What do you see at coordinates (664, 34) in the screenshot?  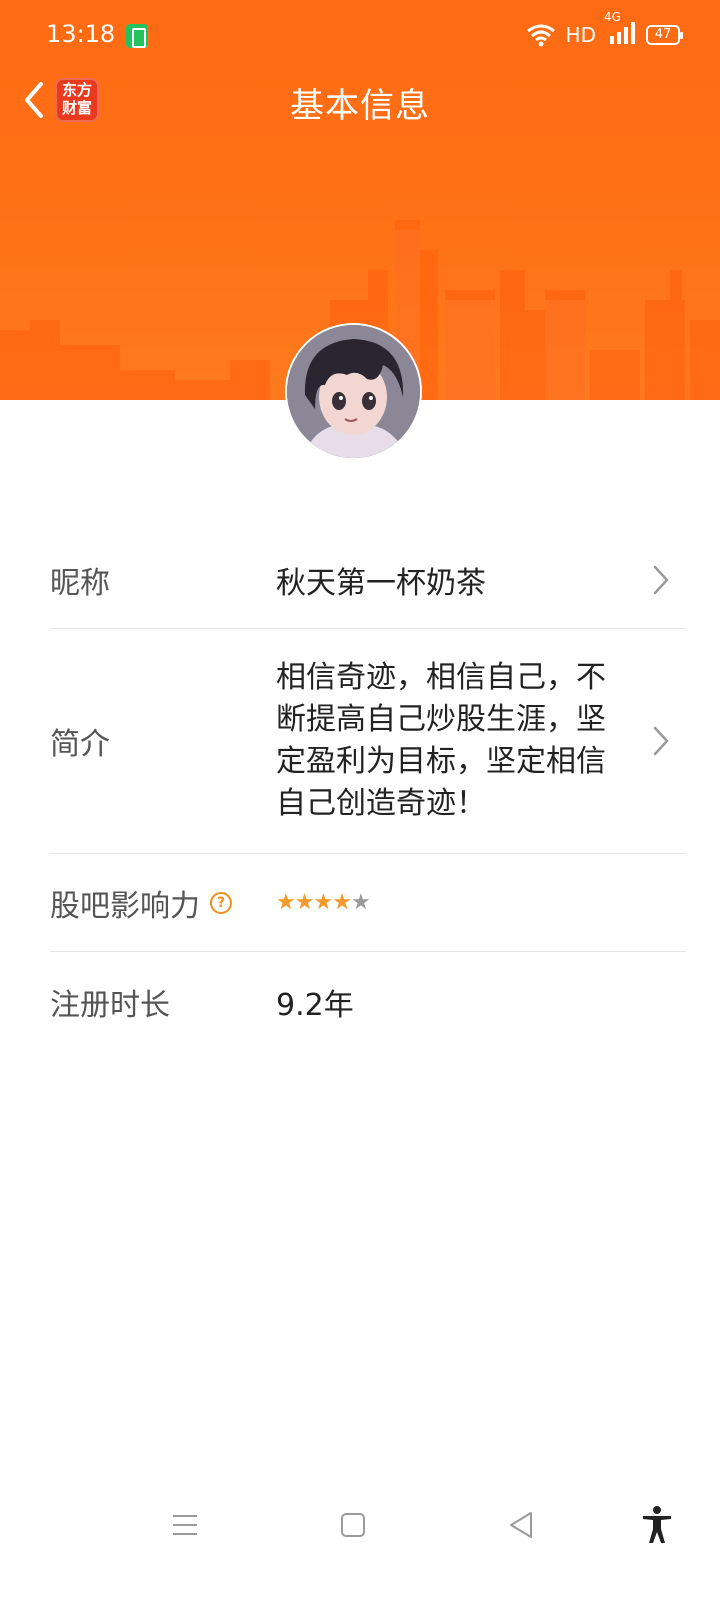 I see `battery-icon: 47` at bounding box center [664, 34].